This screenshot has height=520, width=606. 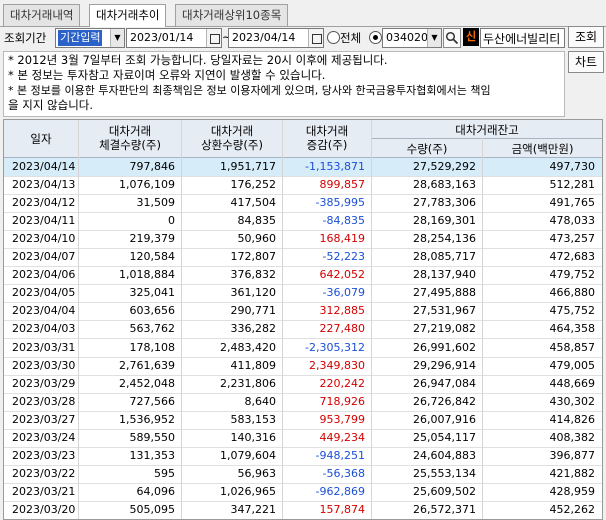 What do you see at coordinates (90, 38) in the screenshot?
I see `period-mode-select: 기간입력 ▼` at bounding box center [90, 38].